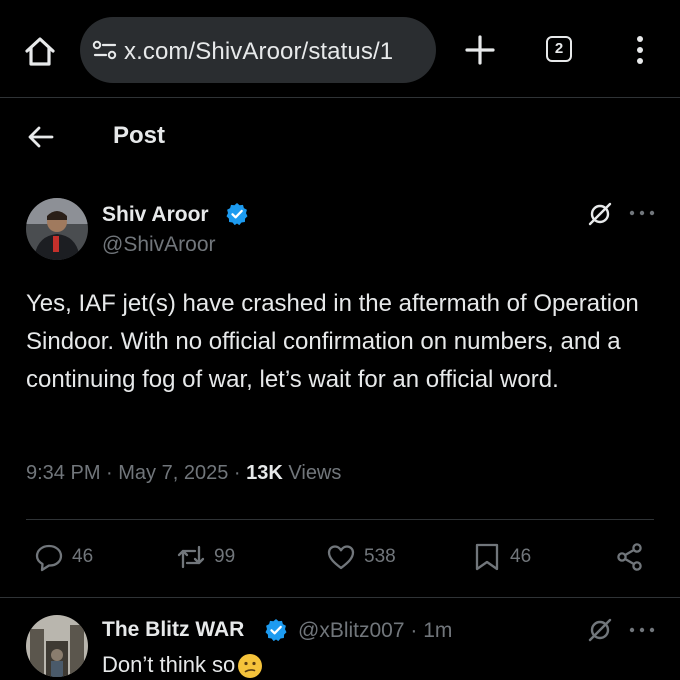 Image resolution: width=680 pixels, height=680 pixels. Describe the element at coordinates (159, 245) in the screenshot. I see `author-handle: @ShivAroor` at that location.